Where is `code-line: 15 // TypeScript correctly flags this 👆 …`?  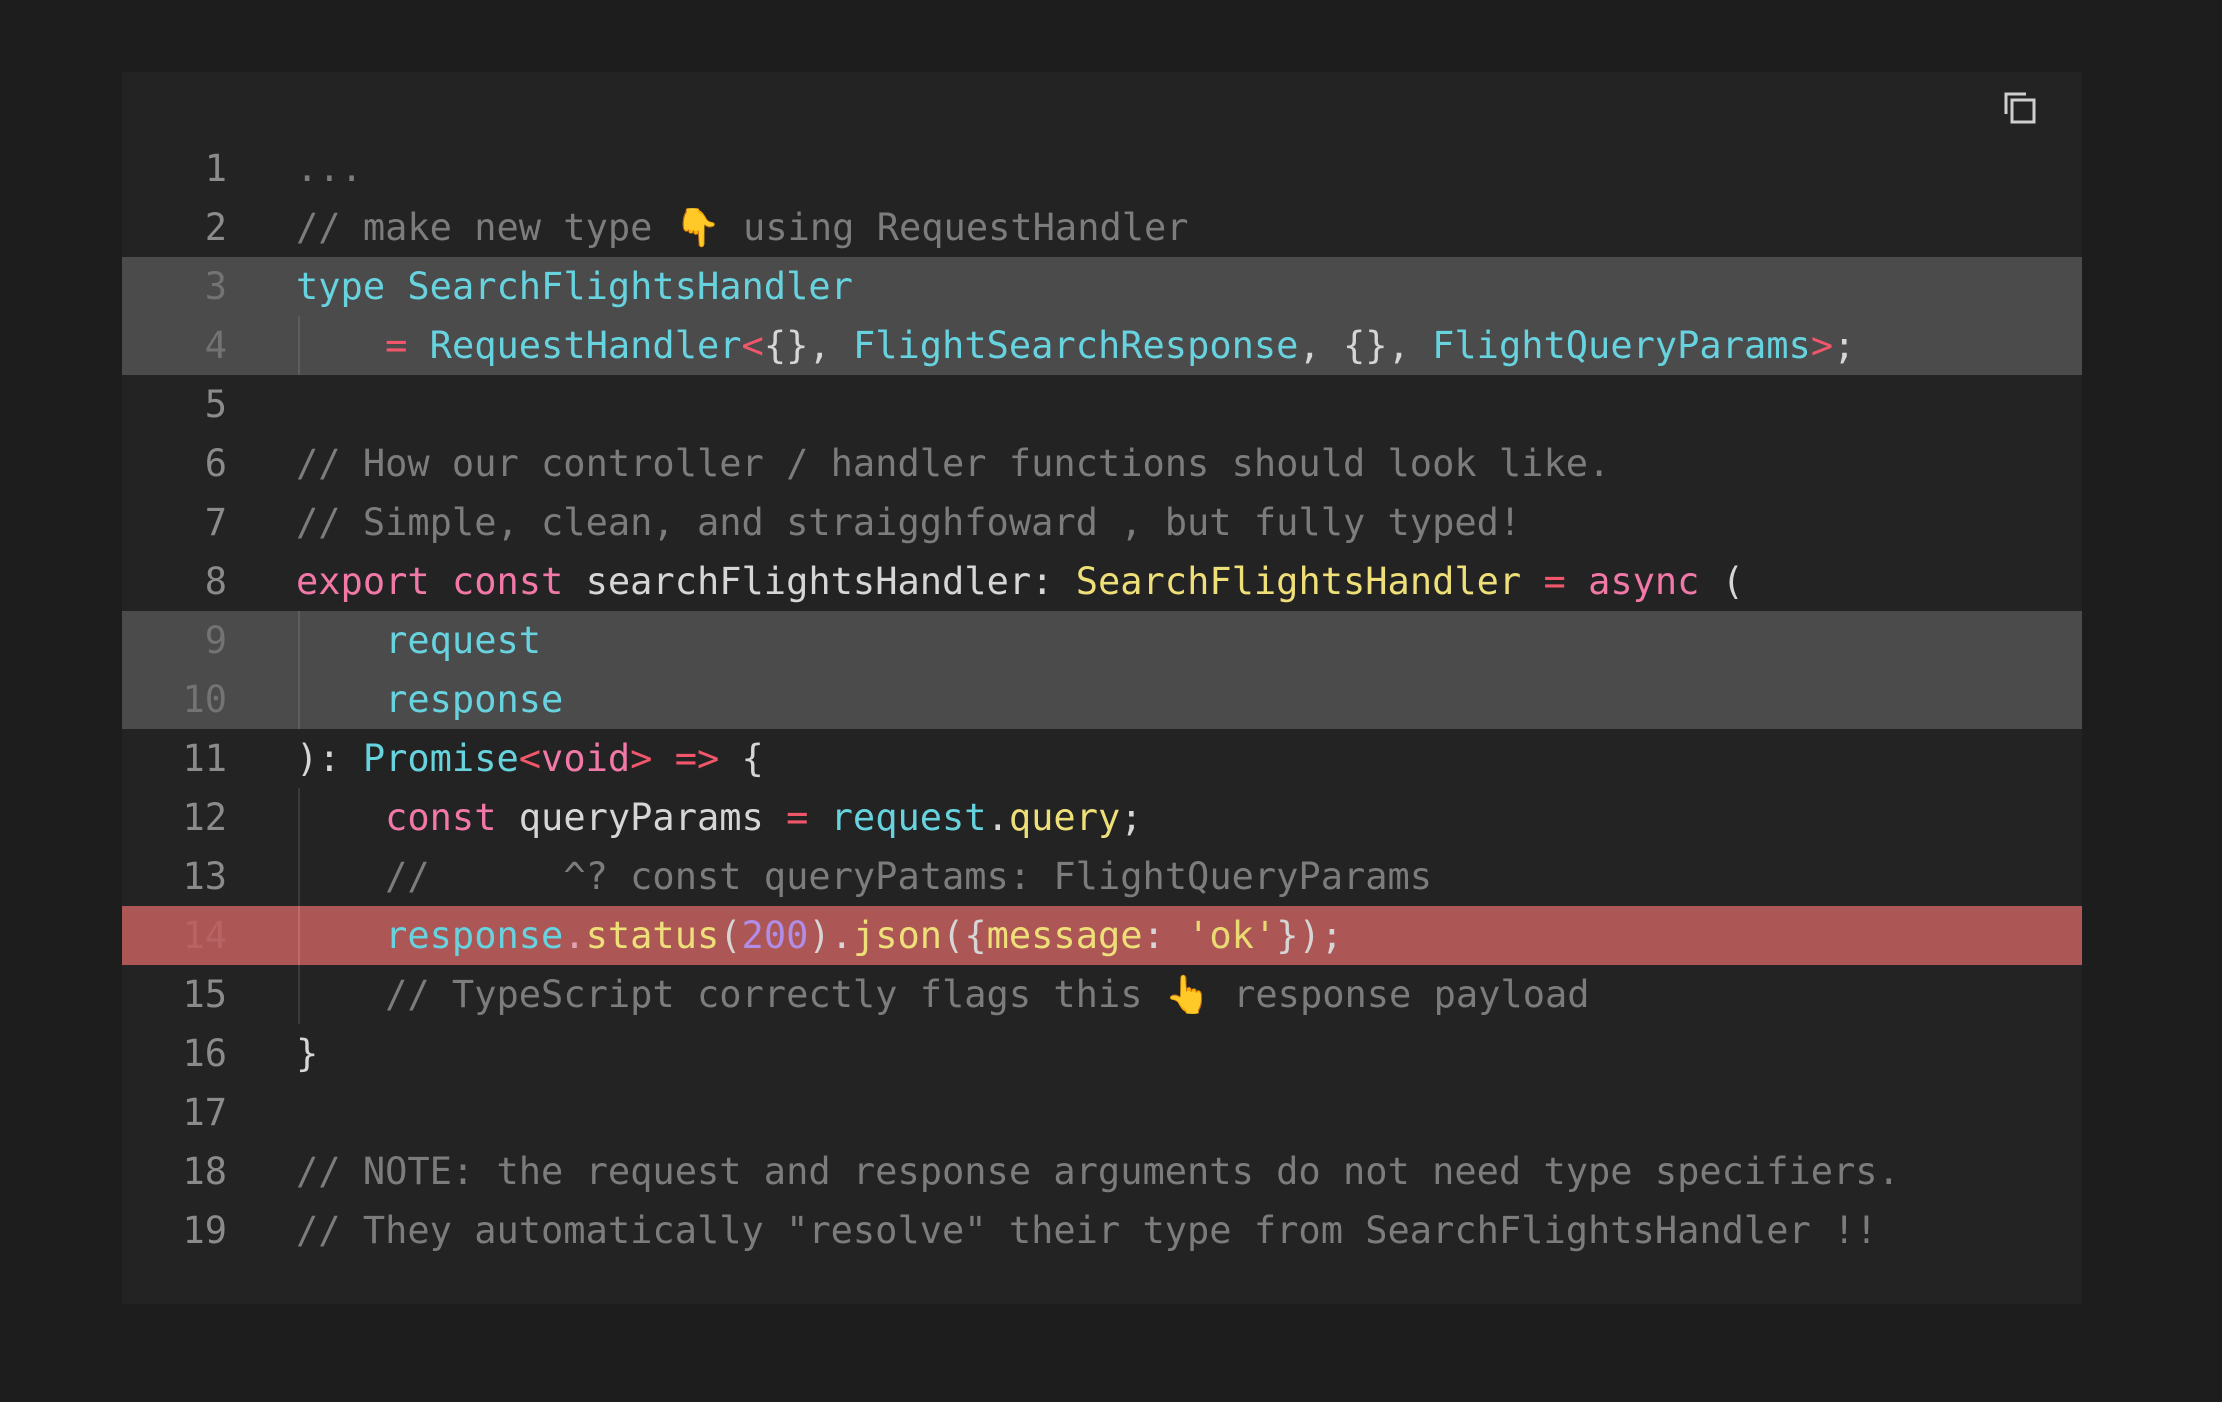 code-line: 15 // TypeScript correctly flags this 👆 … is located at coordinates (1102, 994).